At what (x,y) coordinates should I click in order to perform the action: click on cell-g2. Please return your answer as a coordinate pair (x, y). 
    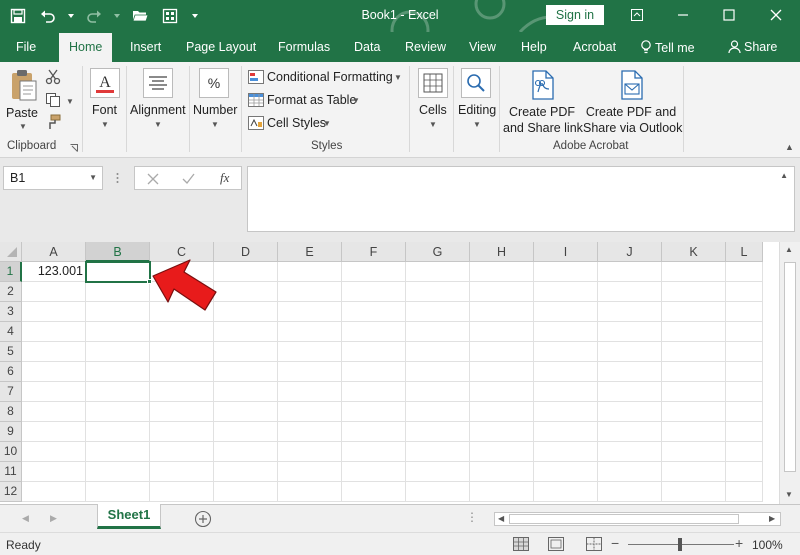
    Looking at the image, I should click on (438, 292).